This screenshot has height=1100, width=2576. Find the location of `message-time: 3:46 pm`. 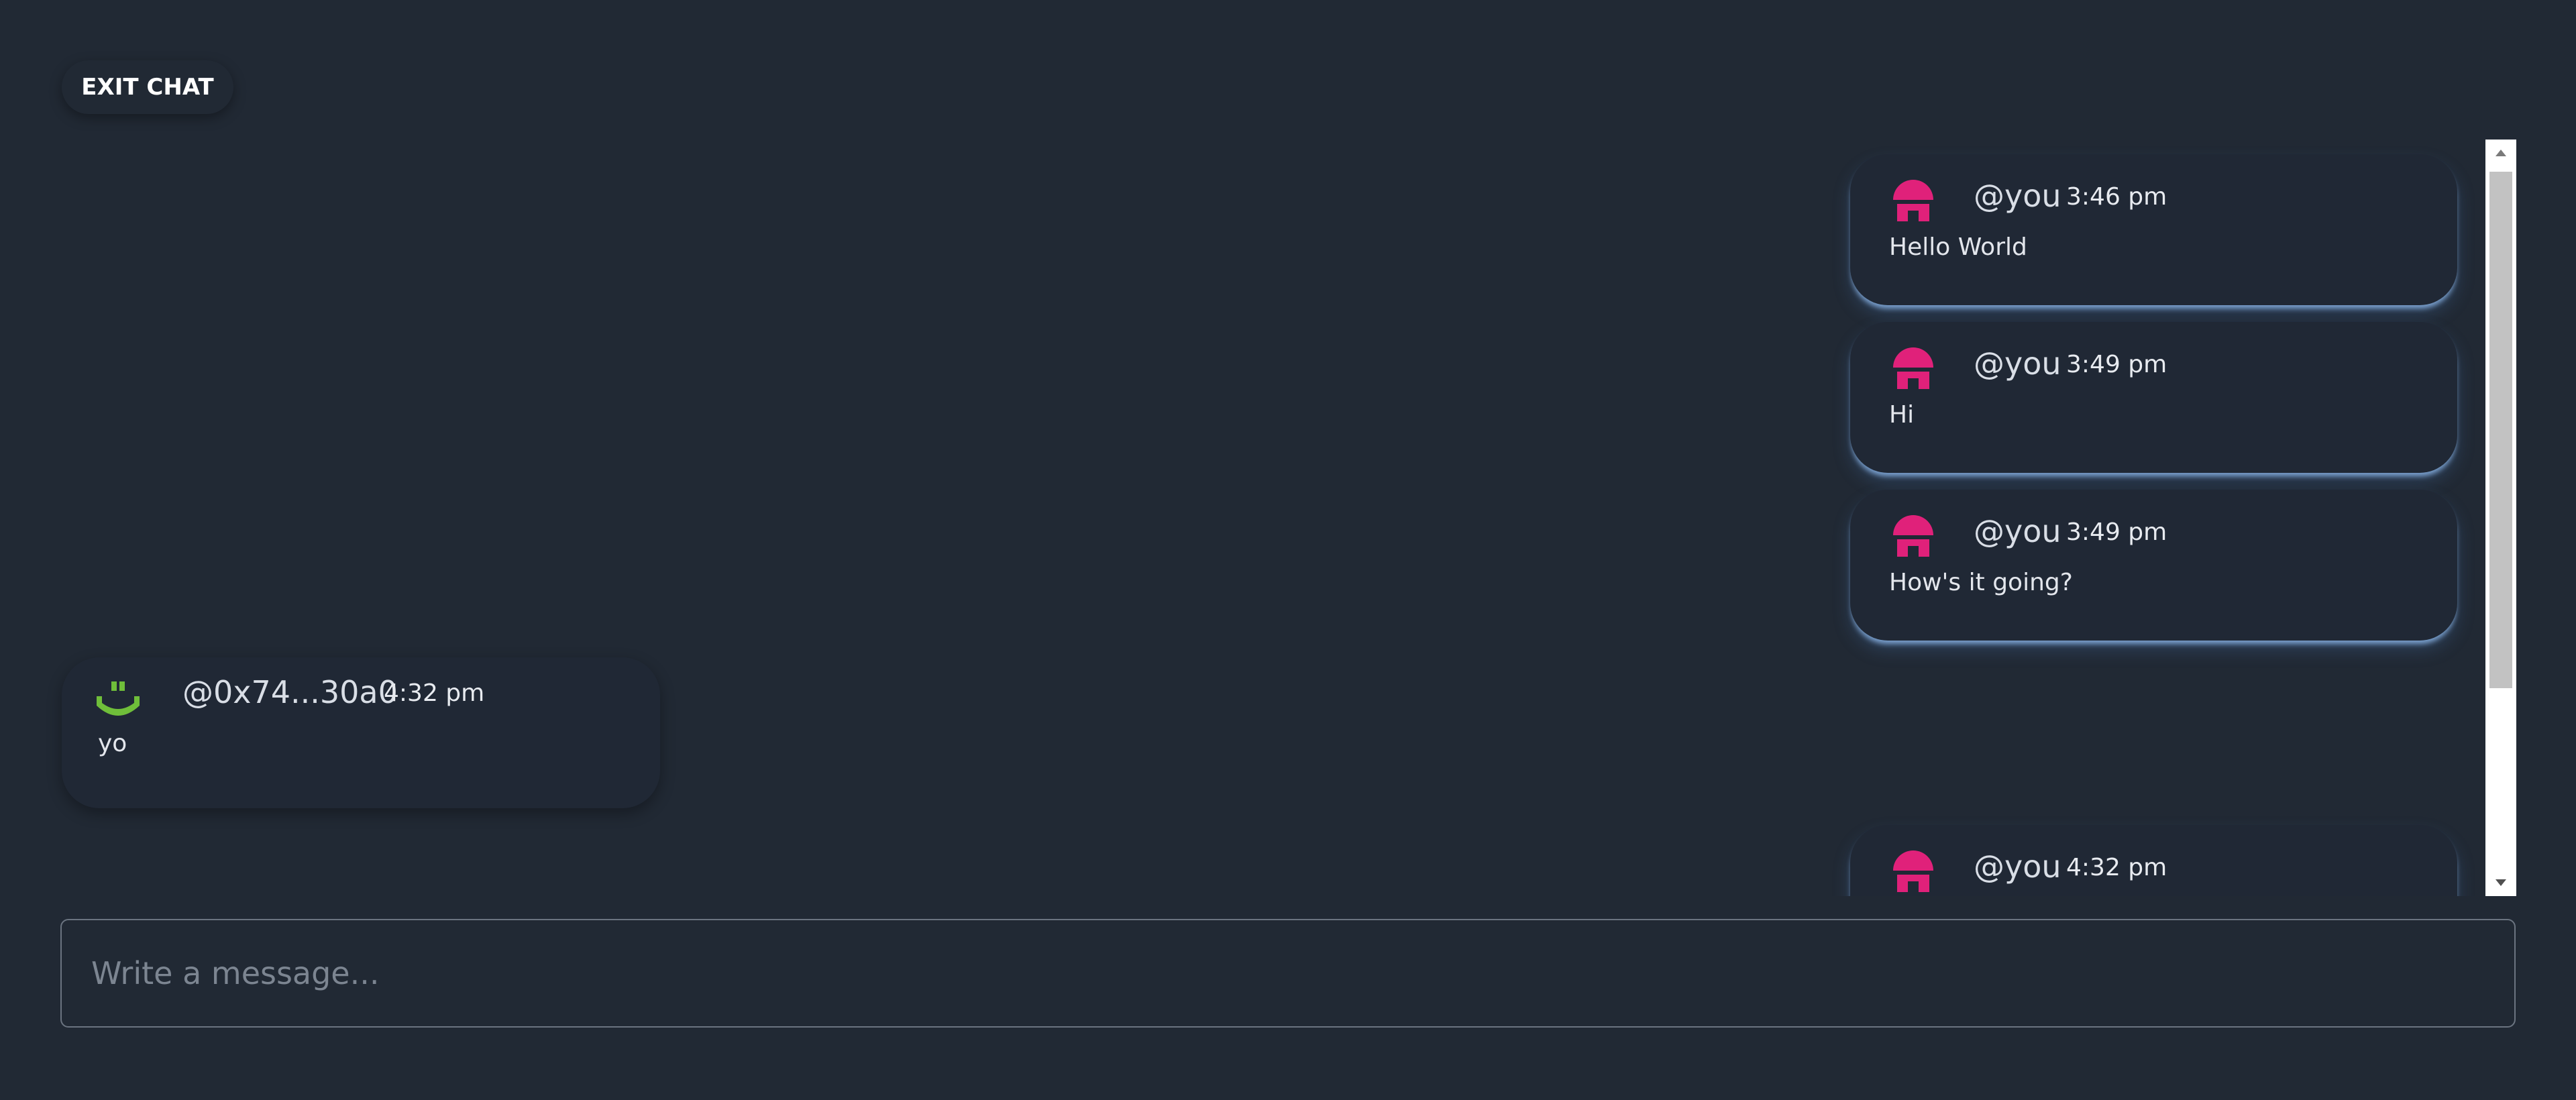

message-time: 3:46 pm is located at coordinates (2116, 197).